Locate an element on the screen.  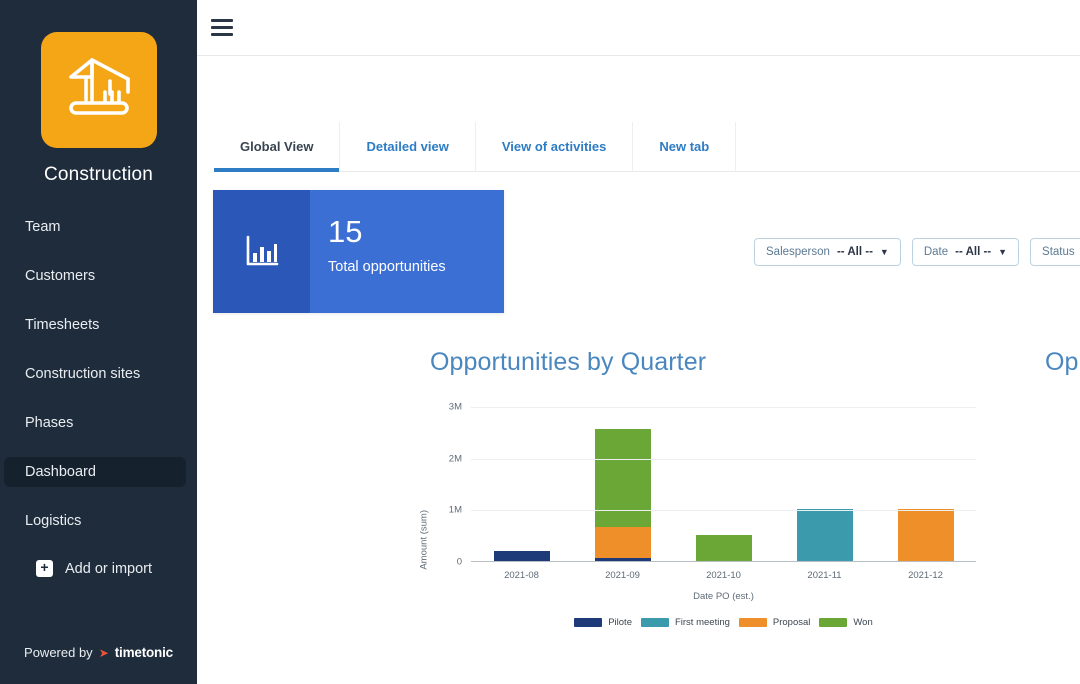
tab-strip-filler is located at coordinates (908, 146).